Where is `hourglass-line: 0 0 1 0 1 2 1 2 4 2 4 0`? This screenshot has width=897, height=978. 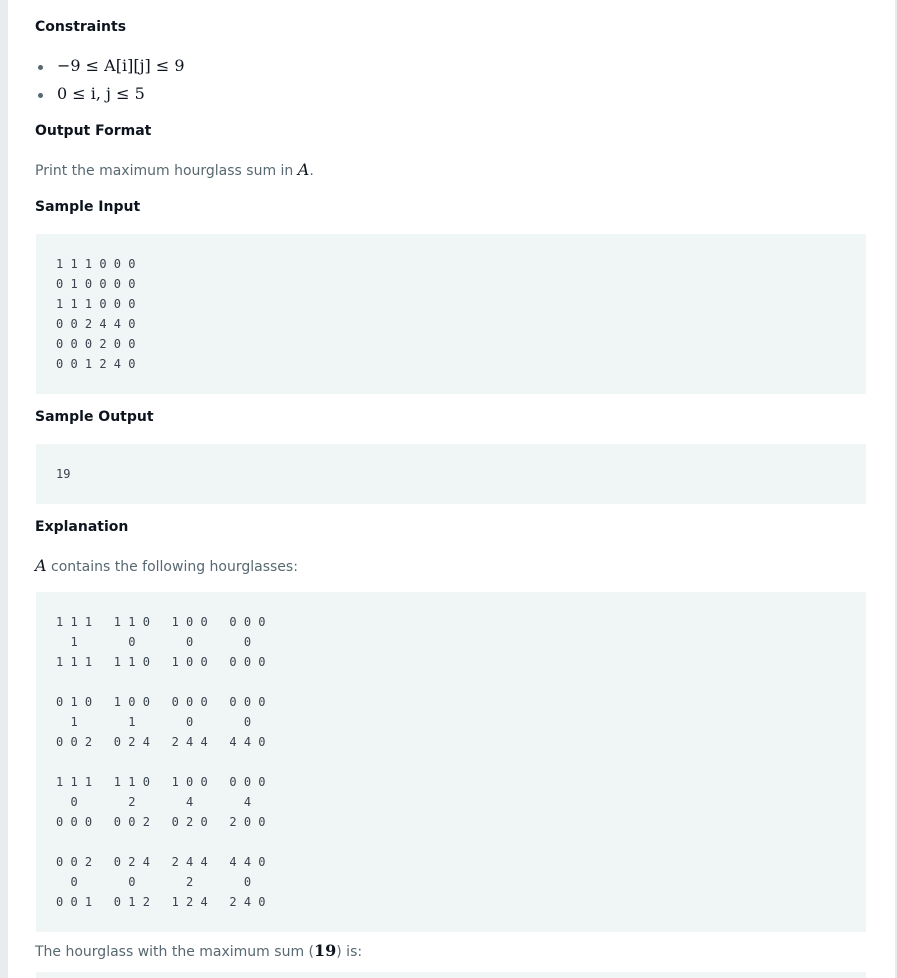
hourglass-line: 0 0 1 0 1 2 1 2 4 2 4 0 is located at coordinates (161, 902).